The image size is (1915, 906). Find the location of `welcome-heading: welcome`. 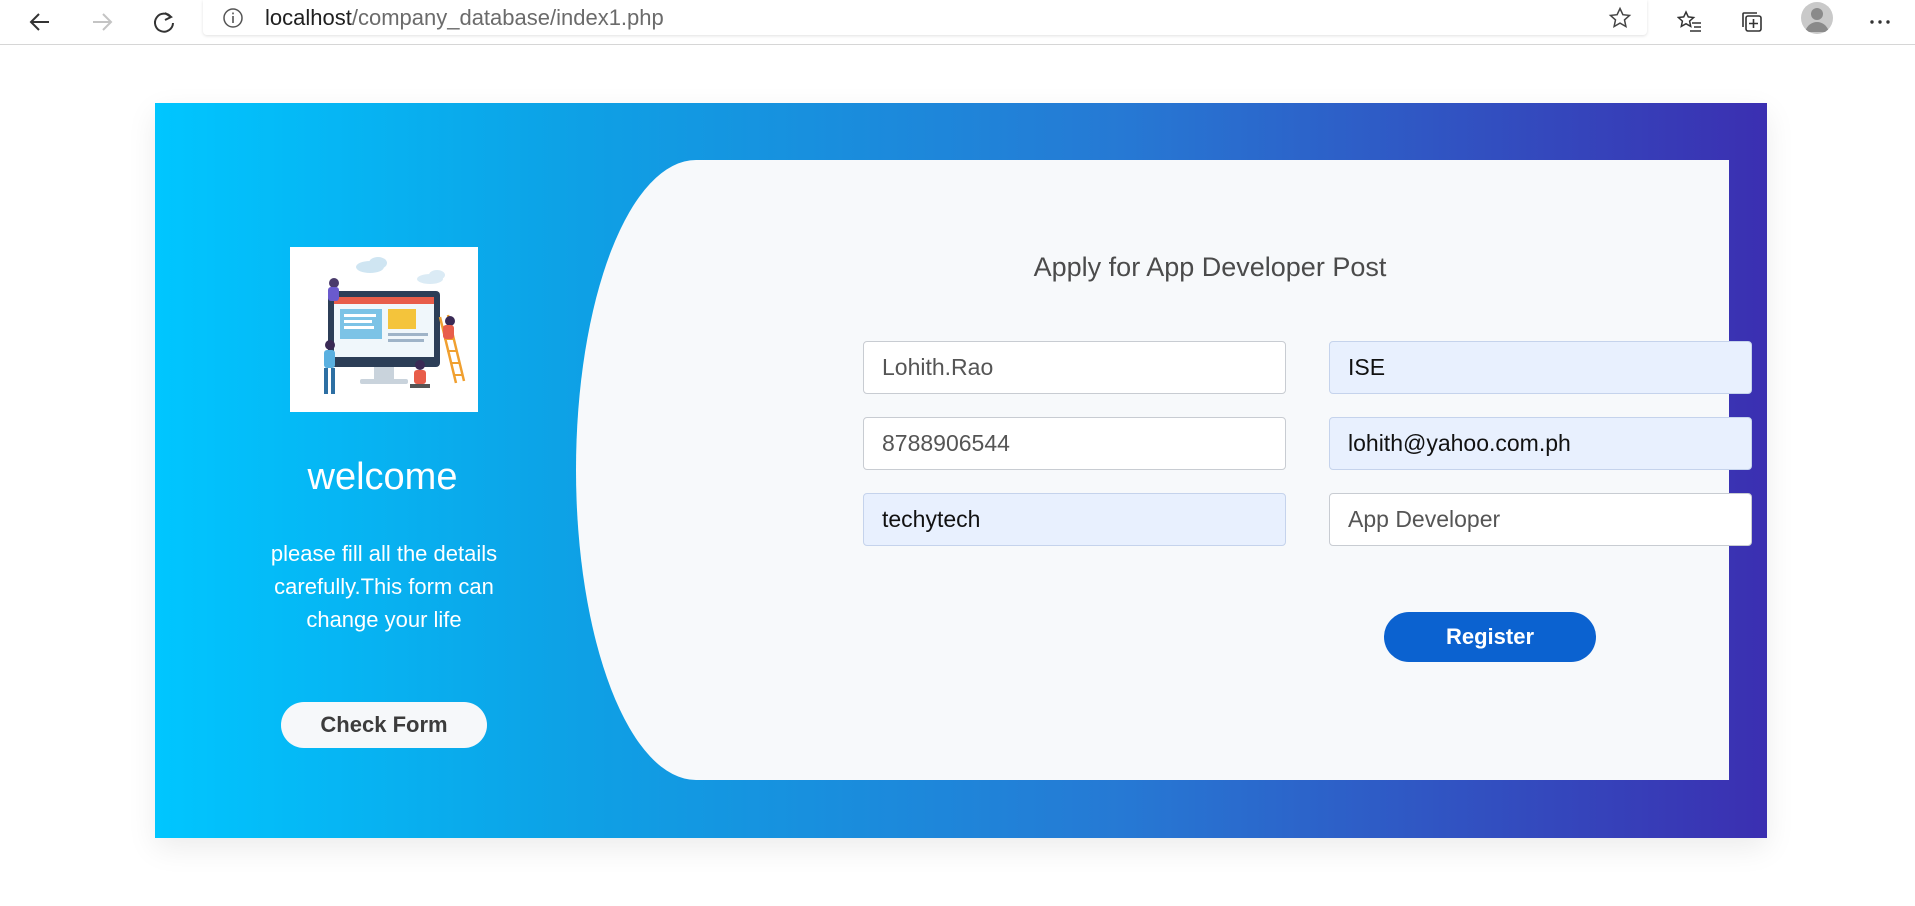

welcome-heading: welcome is located at coordinates (382, 477).